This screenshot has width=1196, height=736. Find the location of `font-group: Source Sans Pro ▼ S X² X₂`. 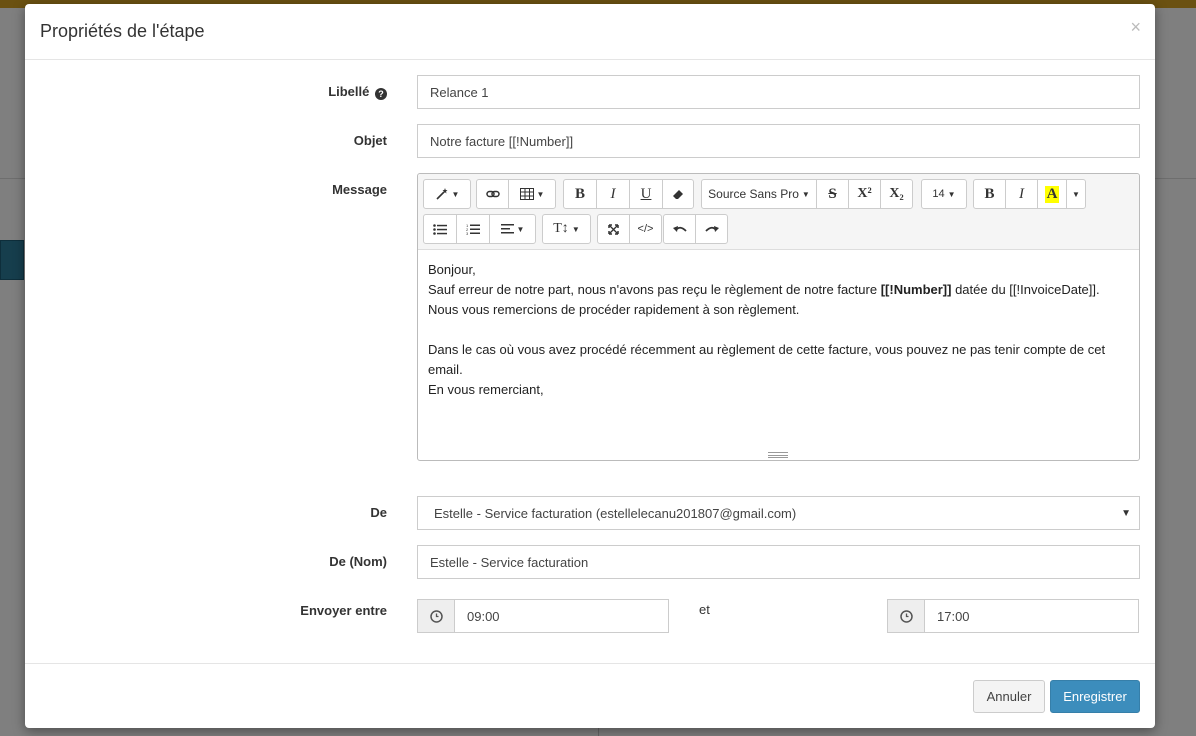

font-group: Source Sans Pro ▼ S X² X₂ is located at coordinates (807, 194).